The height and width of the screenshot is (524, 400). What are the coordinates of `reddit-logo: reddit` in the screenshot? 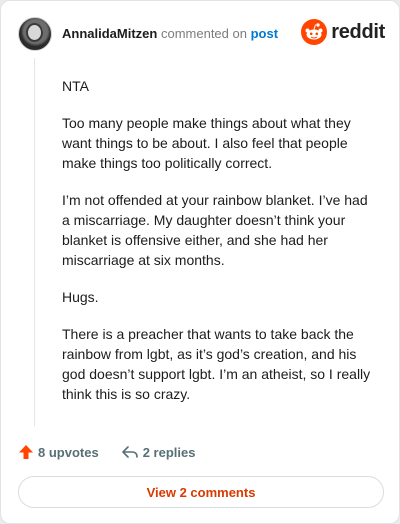 It's located at (343, 32).